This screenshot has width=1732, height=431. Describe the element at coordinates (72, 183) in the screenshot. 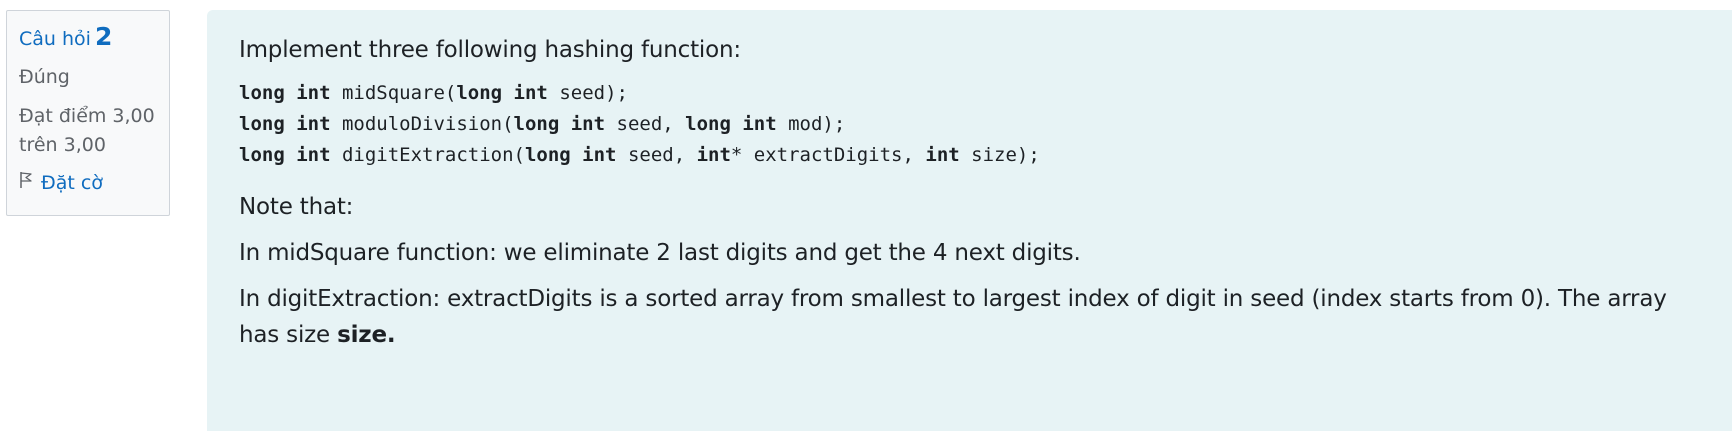

I see `flag-label: Đặt cờ` at that location.